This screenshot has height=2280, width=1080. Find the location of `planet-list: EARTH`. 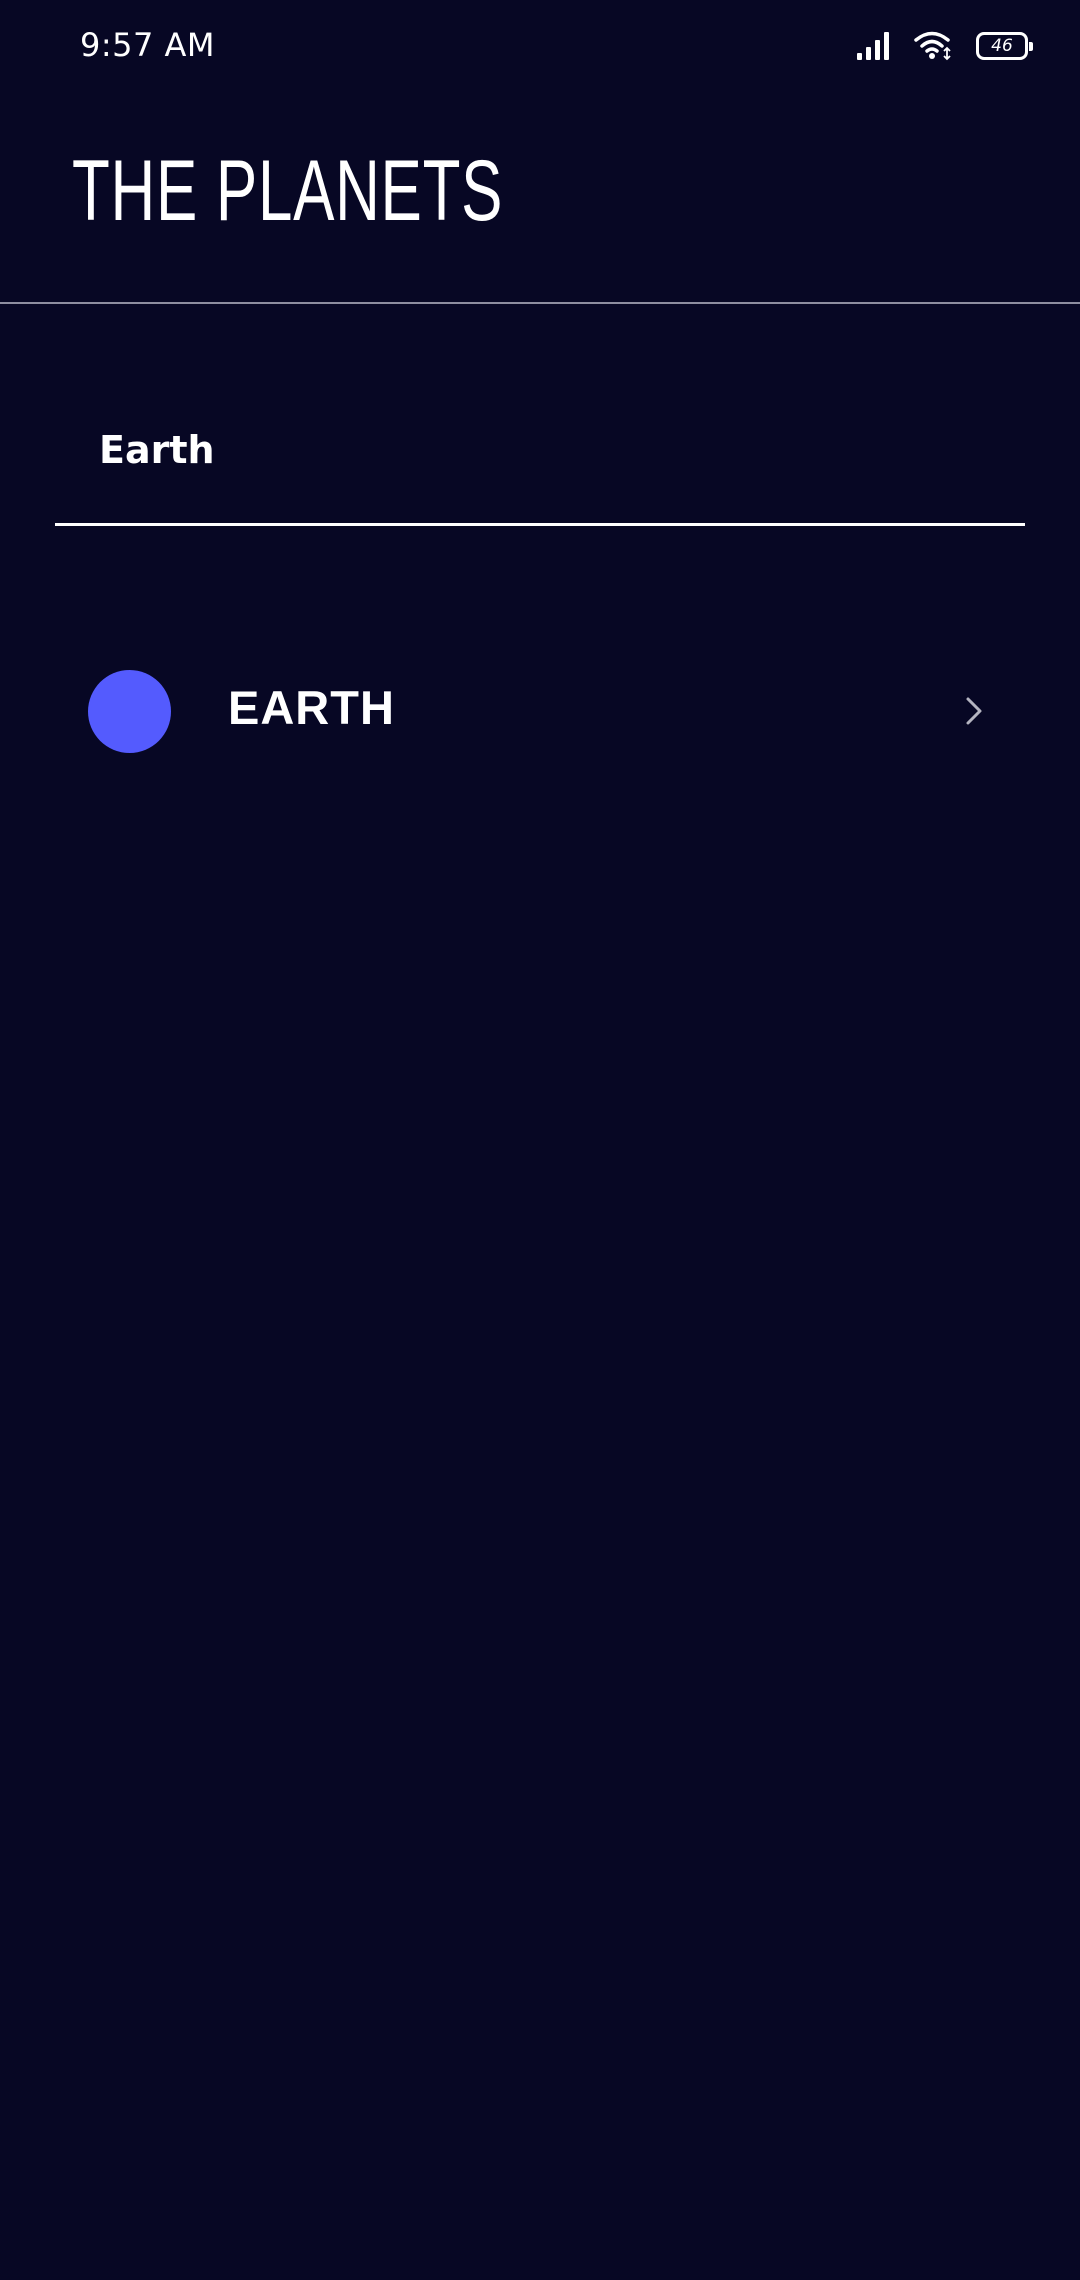

planet-list: EARTH is located at coordinates (540, 710).